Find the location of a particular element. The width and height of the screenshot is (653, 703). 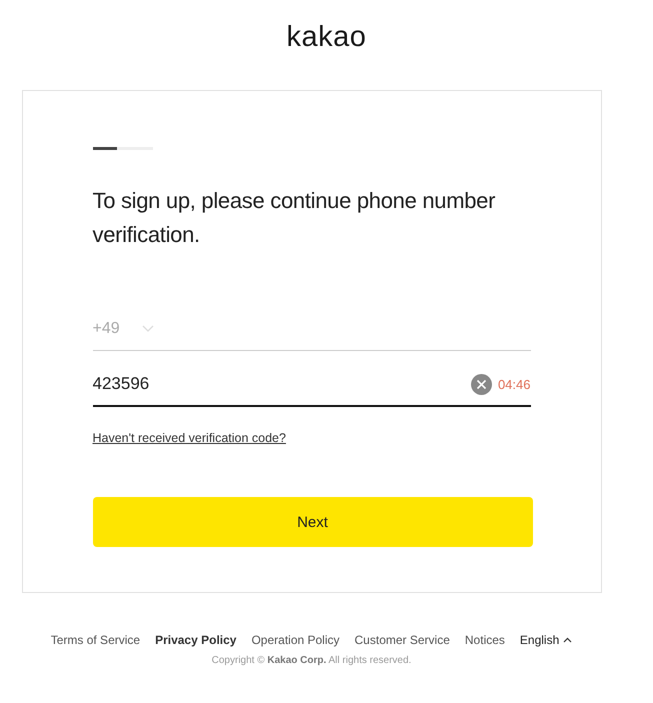

chevron-down-icon is located at coordinates (148, 329).